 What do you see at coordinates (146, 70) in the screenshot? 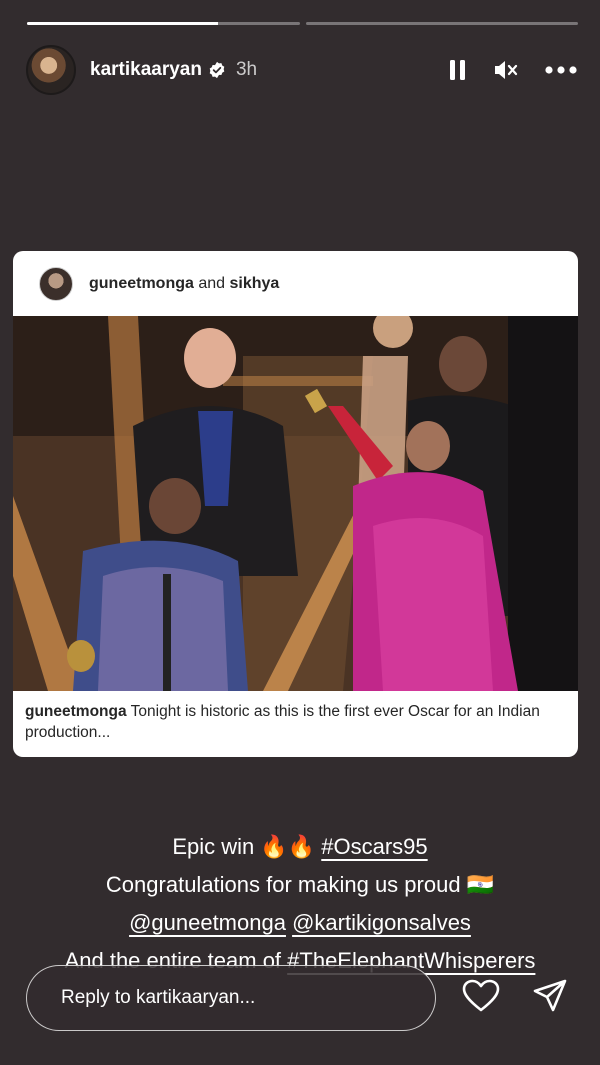
I see `username: kartikaaryan` at bounding box center [146, 70].